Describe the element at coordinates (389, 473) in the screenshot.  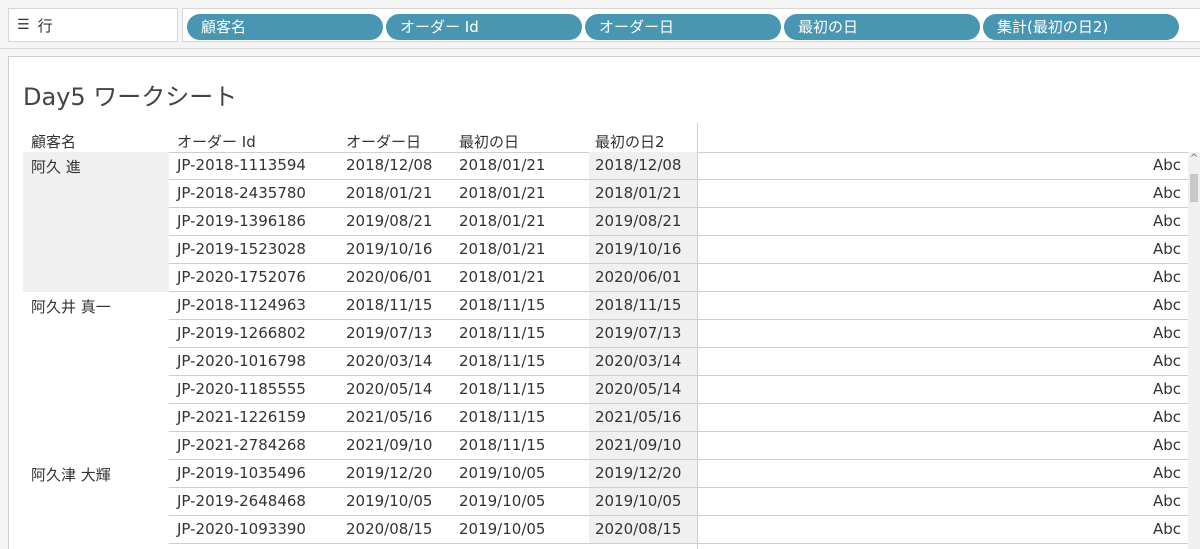
I see `order-date-cell: 2019/12/20` at that location.